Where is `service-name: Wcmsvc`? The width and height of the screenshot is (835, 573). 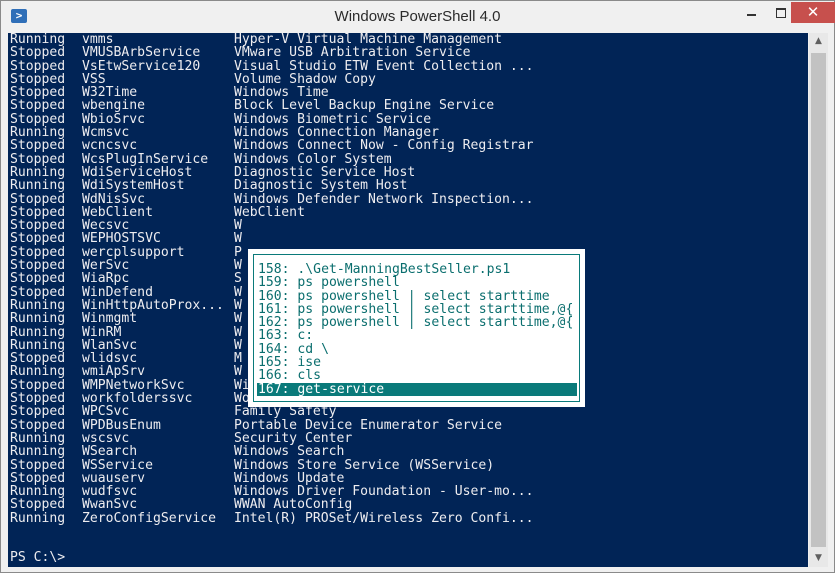 service-name: Wcmsvc is located at coordinates (106, 133).